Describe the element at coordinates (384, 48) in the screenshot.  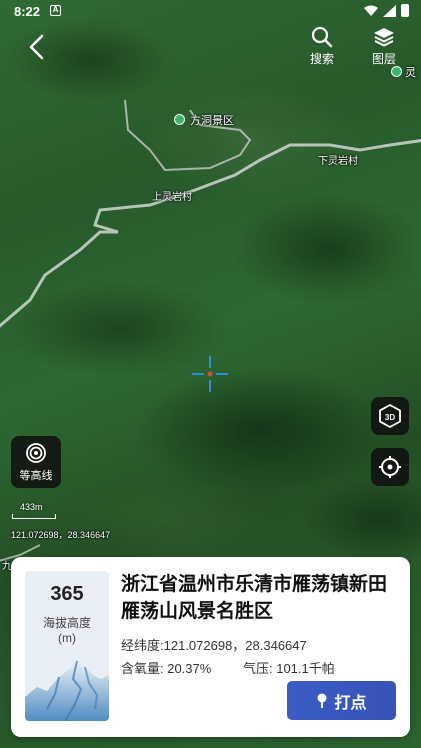
I see `layers-button: 图层` at that location.